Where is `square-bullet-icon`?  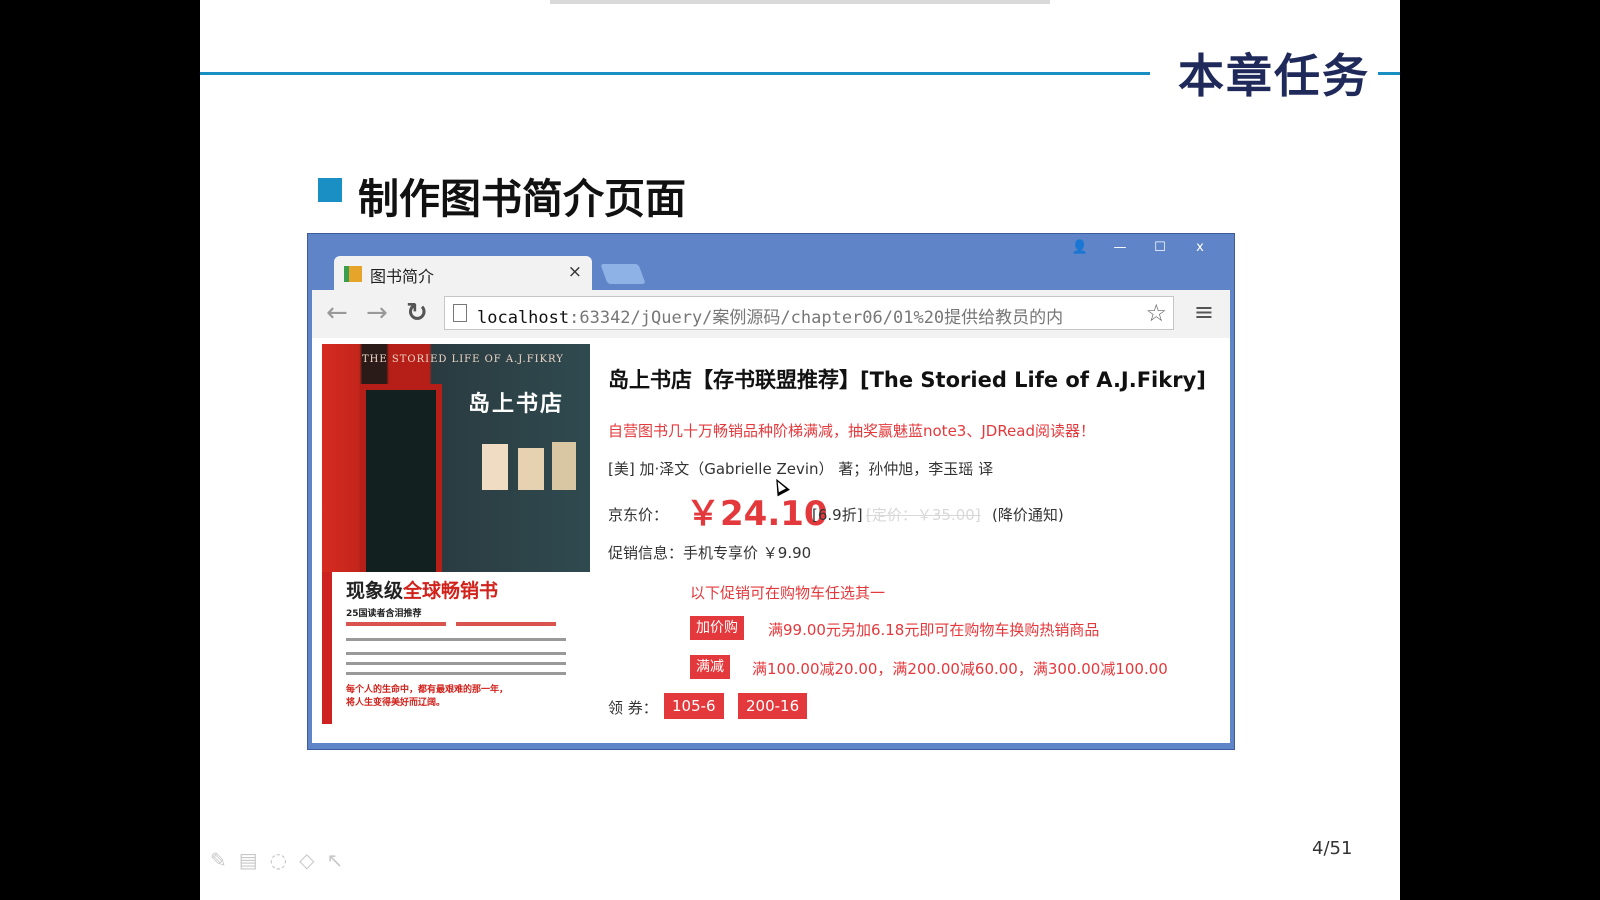
square-bullet-icon is located at coordinates (330, 190).